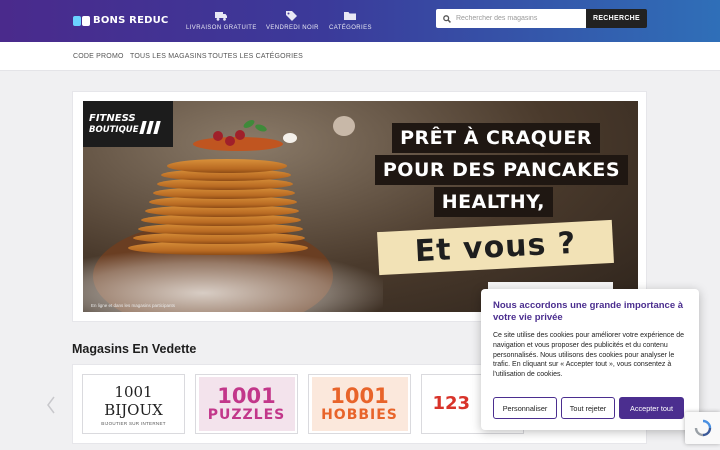 The width and height of the screenshot is (720, 450). I want to click on brand-line-1: FITNESS, so click(112, 118).